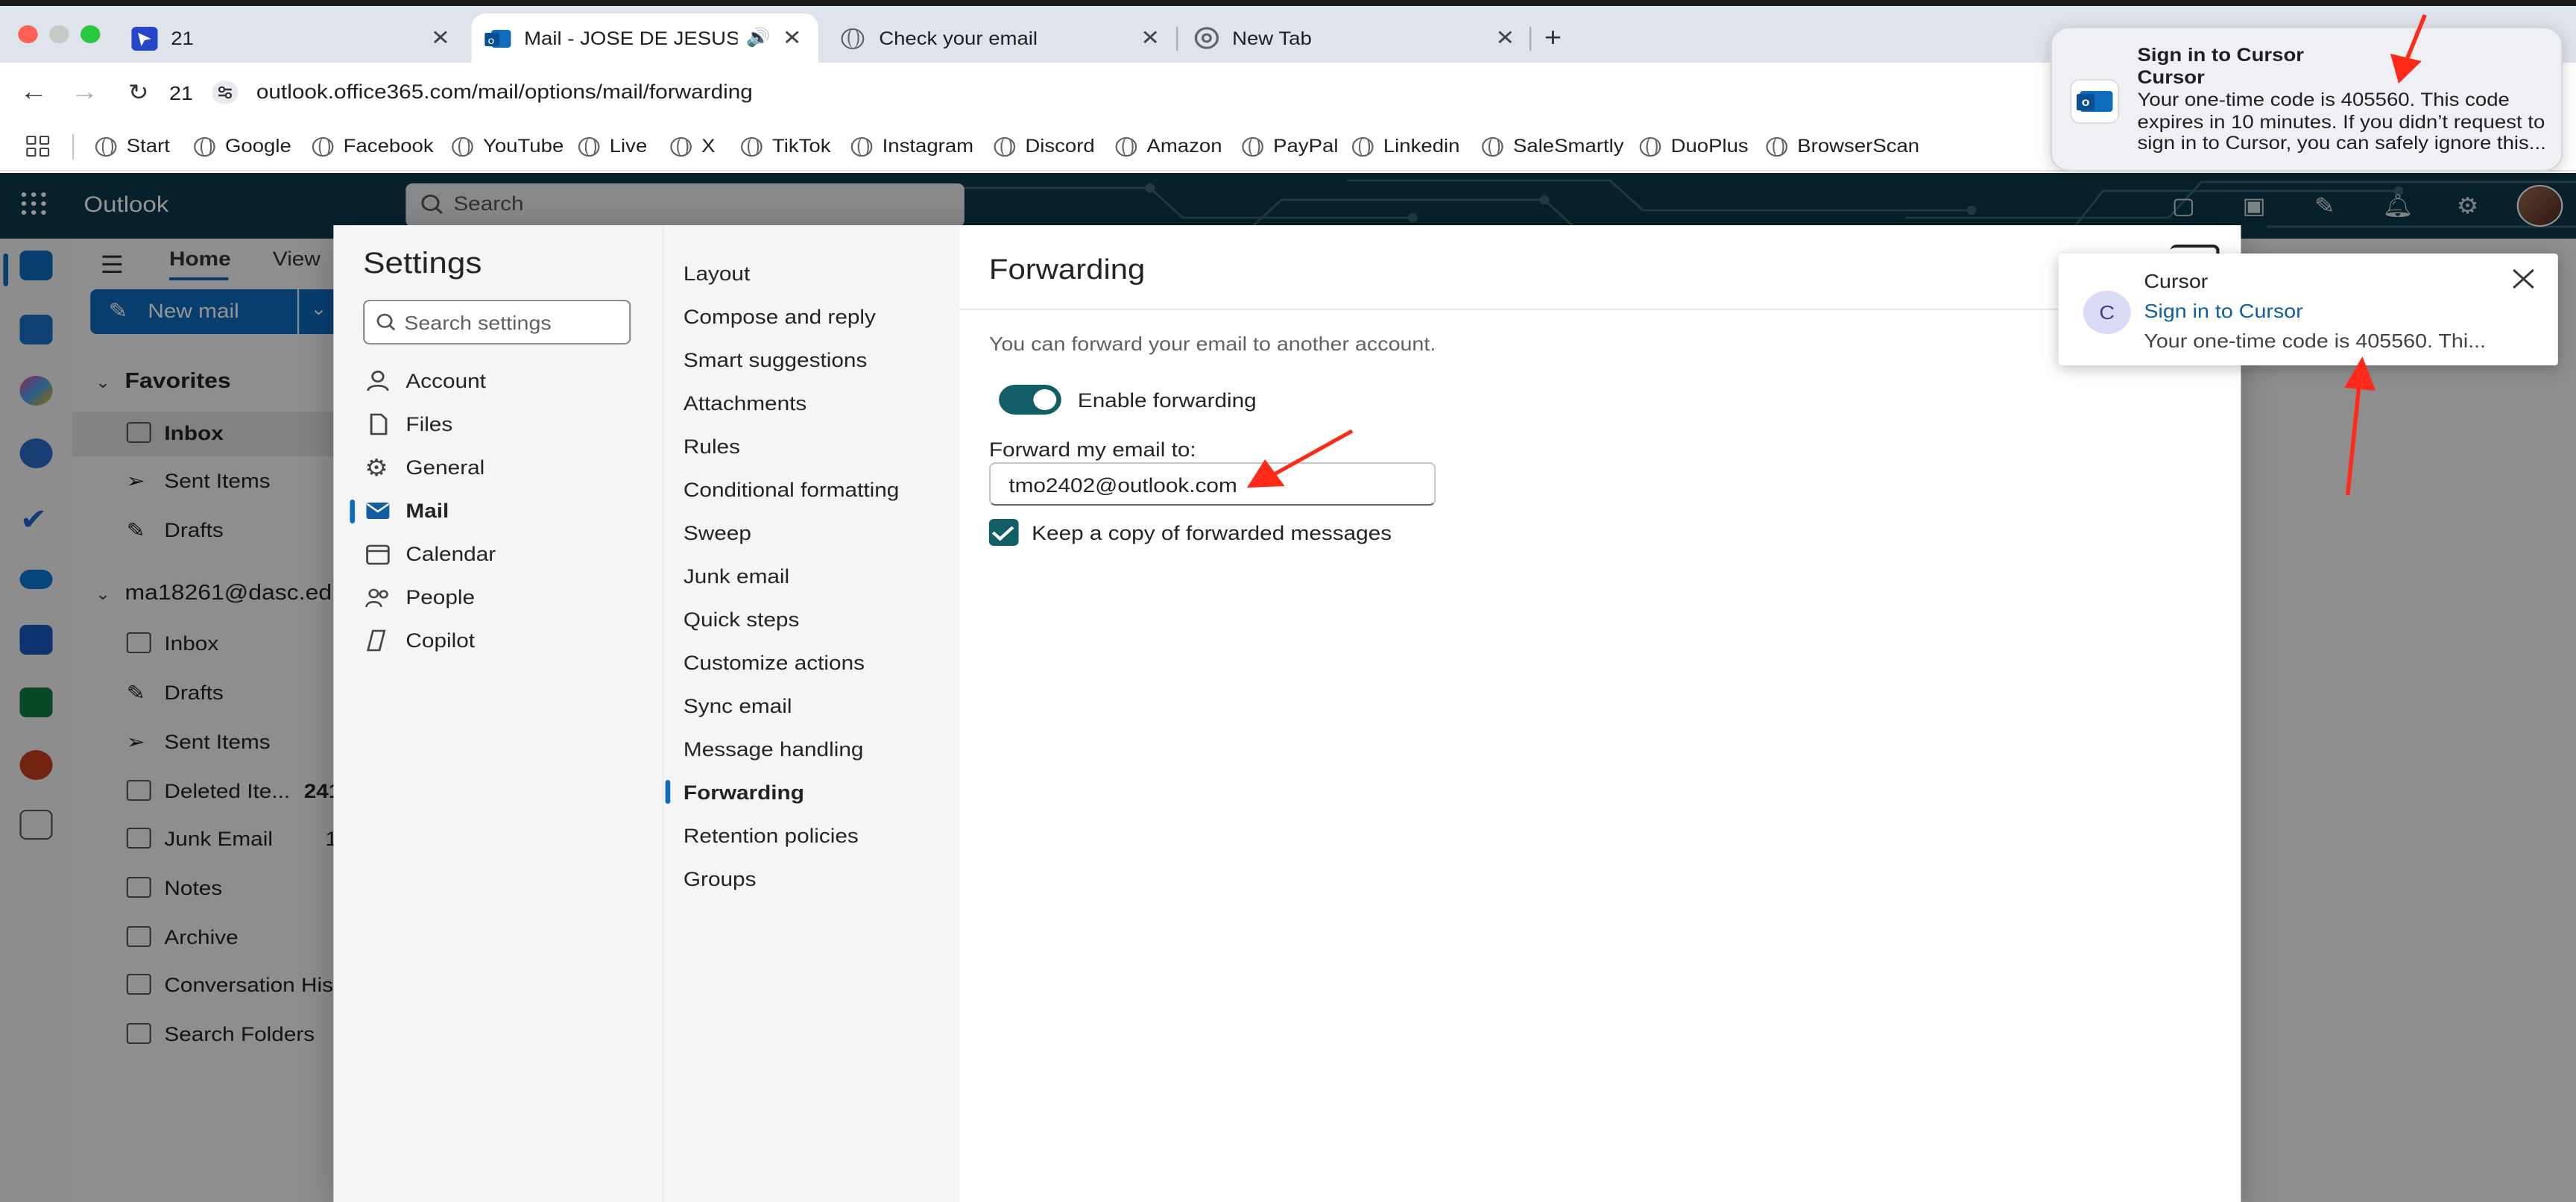 The width and height of the screenshot is (2576, 1202). Describe the element at coordinates (497, 322) in the screenshot. I see `settings-search-input: Search settings` at that location.